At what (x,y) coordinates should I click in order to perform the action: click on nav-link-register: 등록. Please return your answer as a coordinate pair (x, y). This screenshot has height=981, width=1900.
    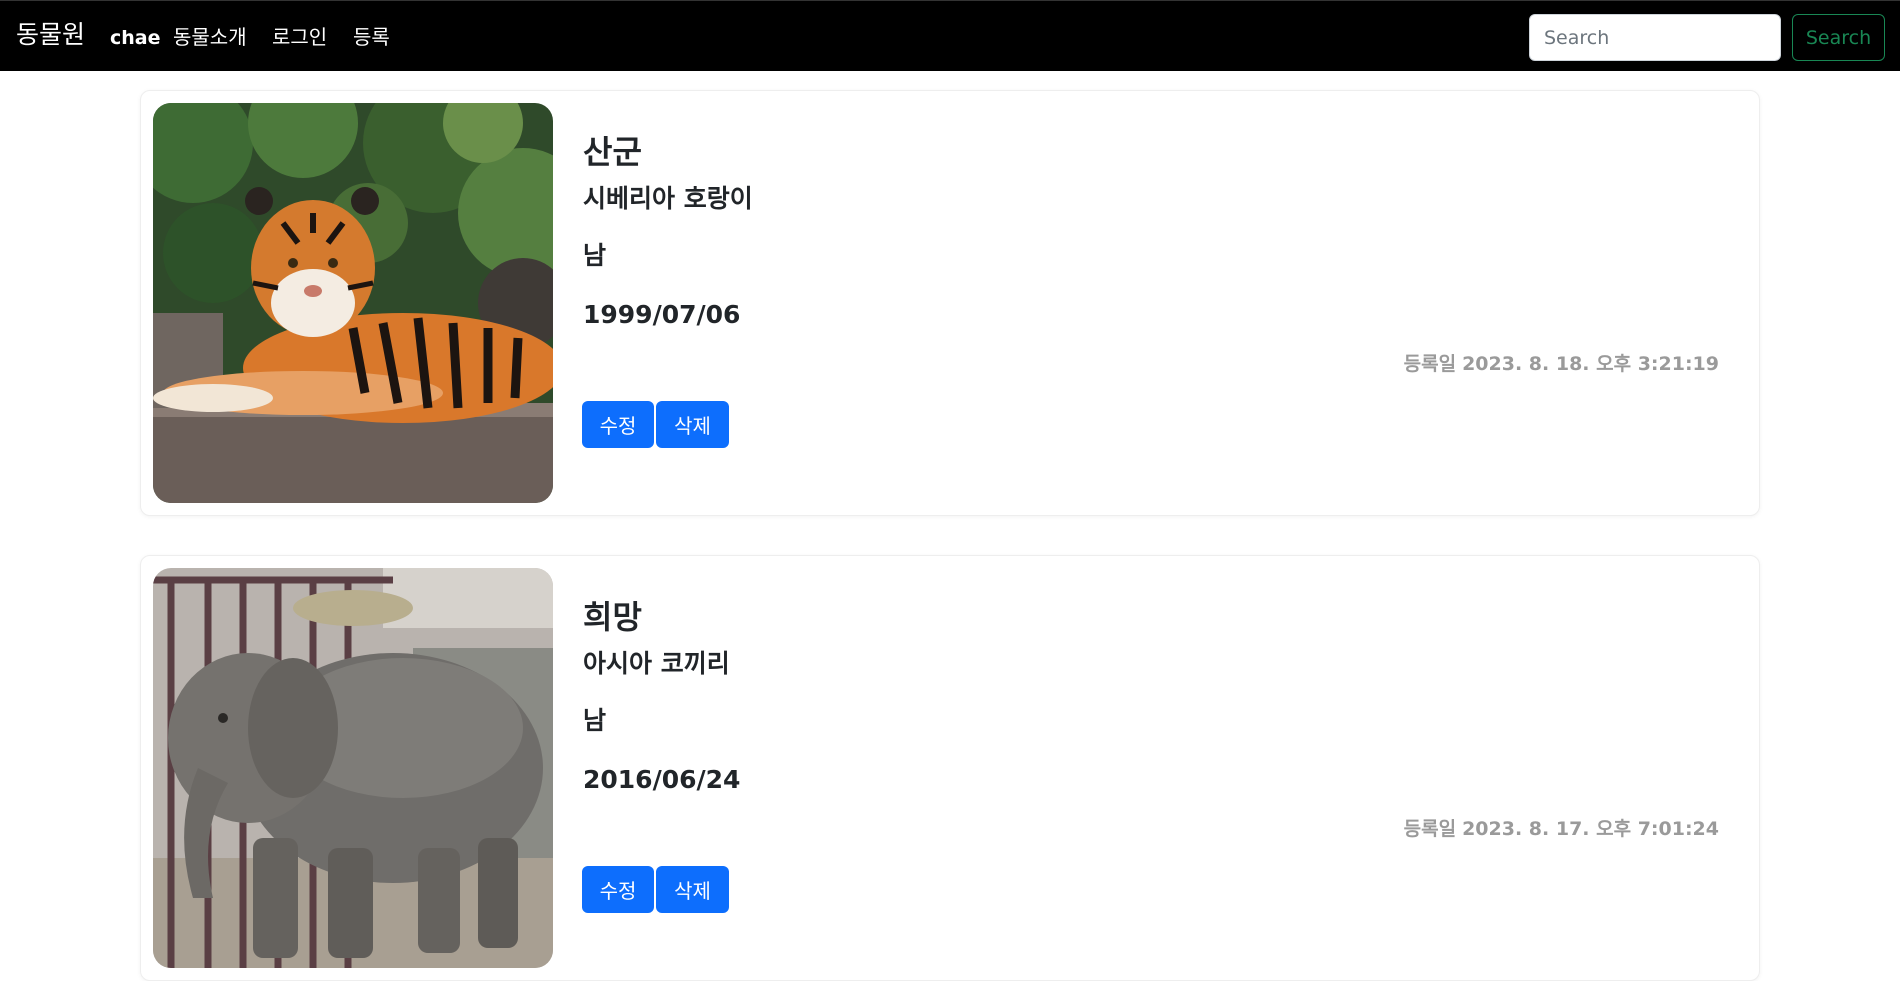
    Looking at the image, I should click on (371, 37).